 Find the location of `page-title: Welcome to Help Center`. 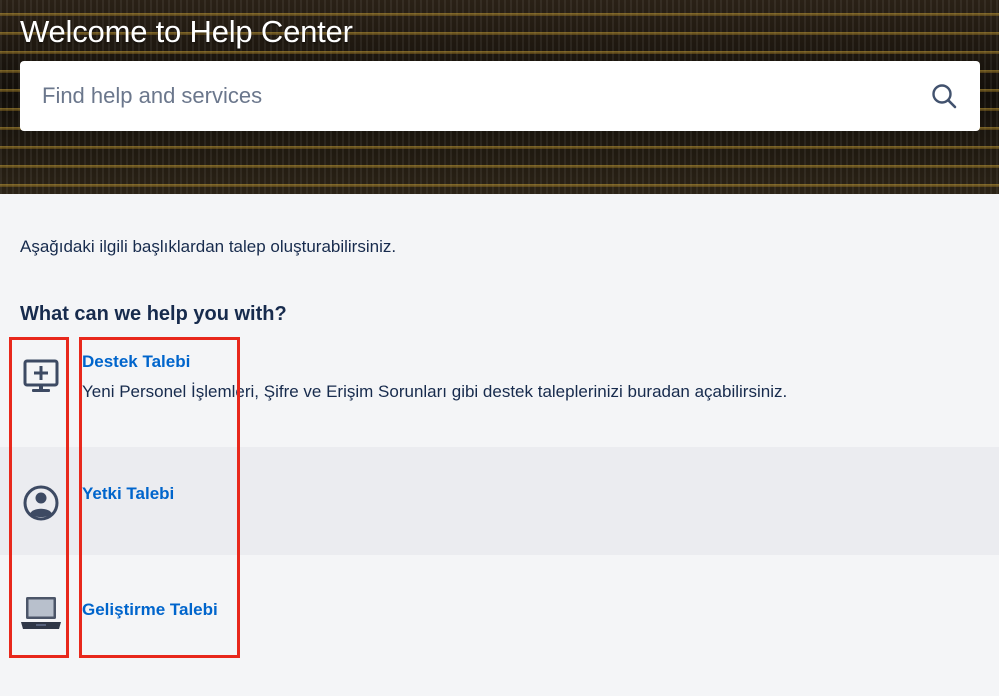

page-title: Welcome to Help Center is located at coordinates (186, 31).